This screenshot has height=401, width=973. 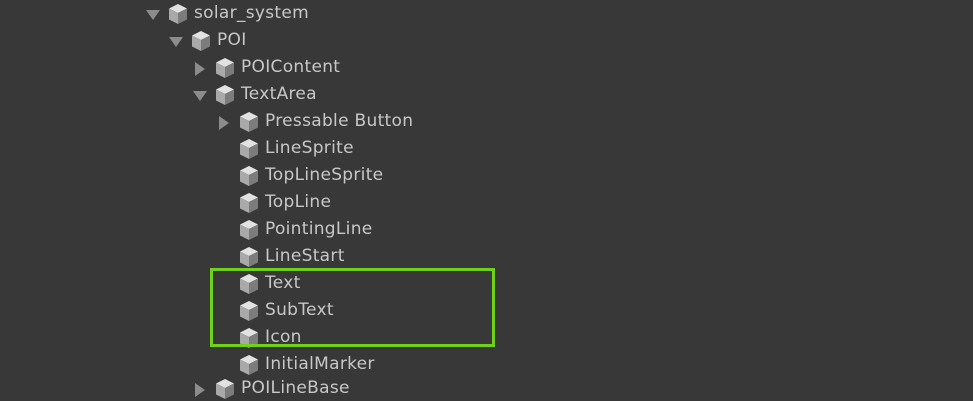 I want to click on tree-item-text: Text, so click(x=258, y=283).